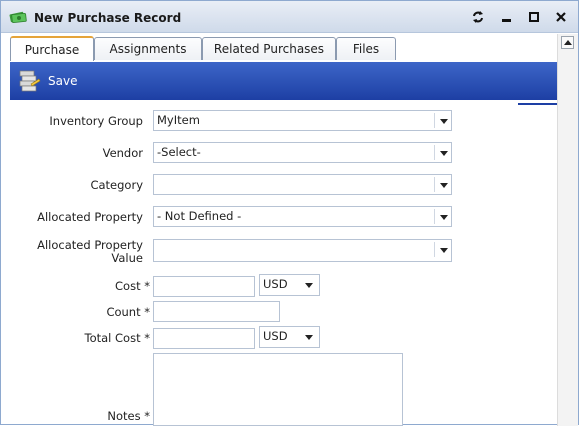  Describe the element at coordinates (199, 216) in the screenshot. I see `allocated-property-value: - Not Defined -` at that location.